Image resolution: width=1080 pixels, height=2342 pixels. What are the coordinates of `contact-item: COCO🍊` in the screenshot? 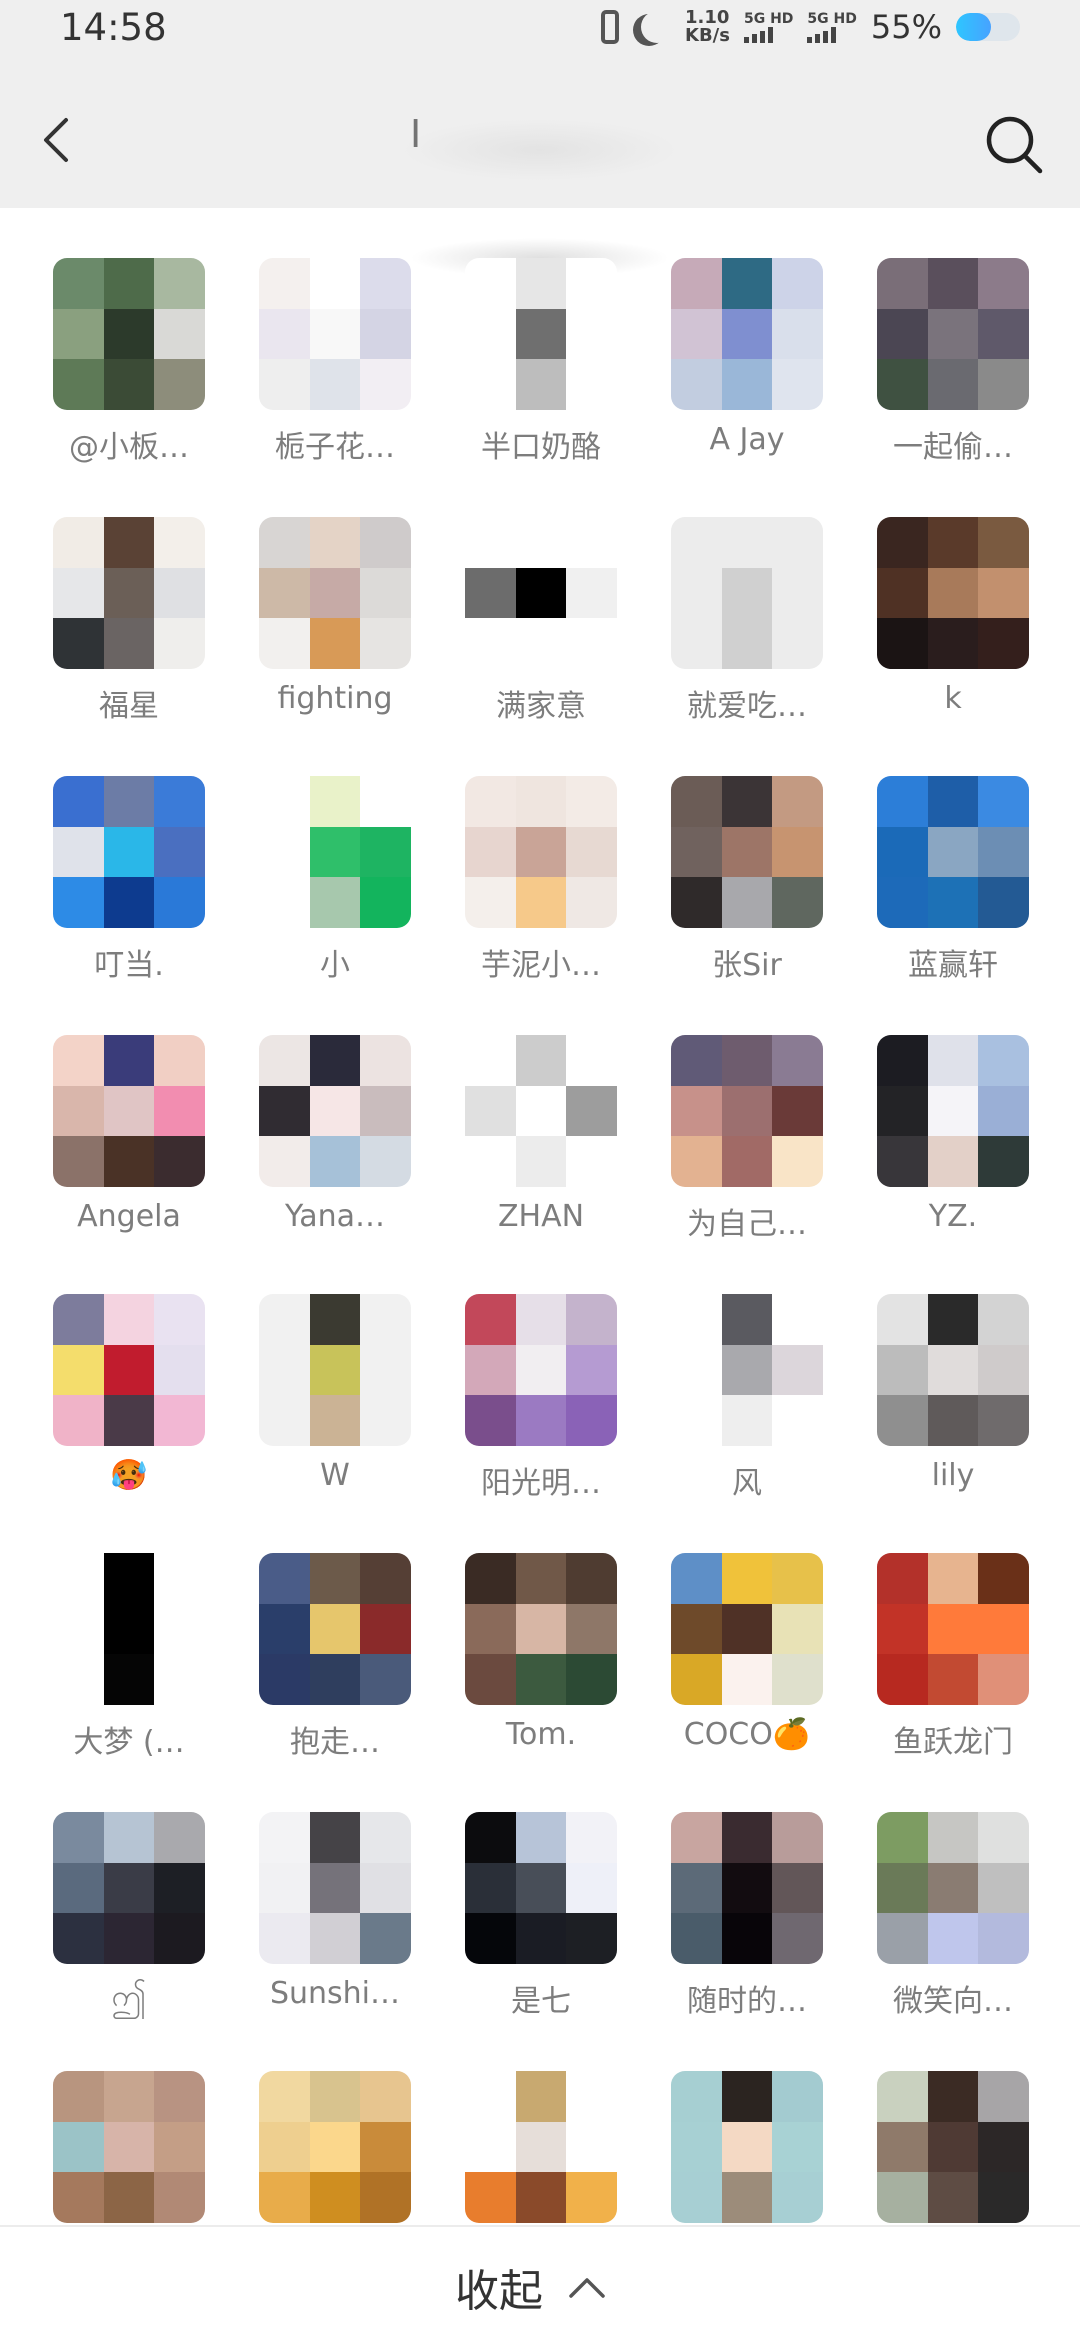 It's located at (747, 1682).